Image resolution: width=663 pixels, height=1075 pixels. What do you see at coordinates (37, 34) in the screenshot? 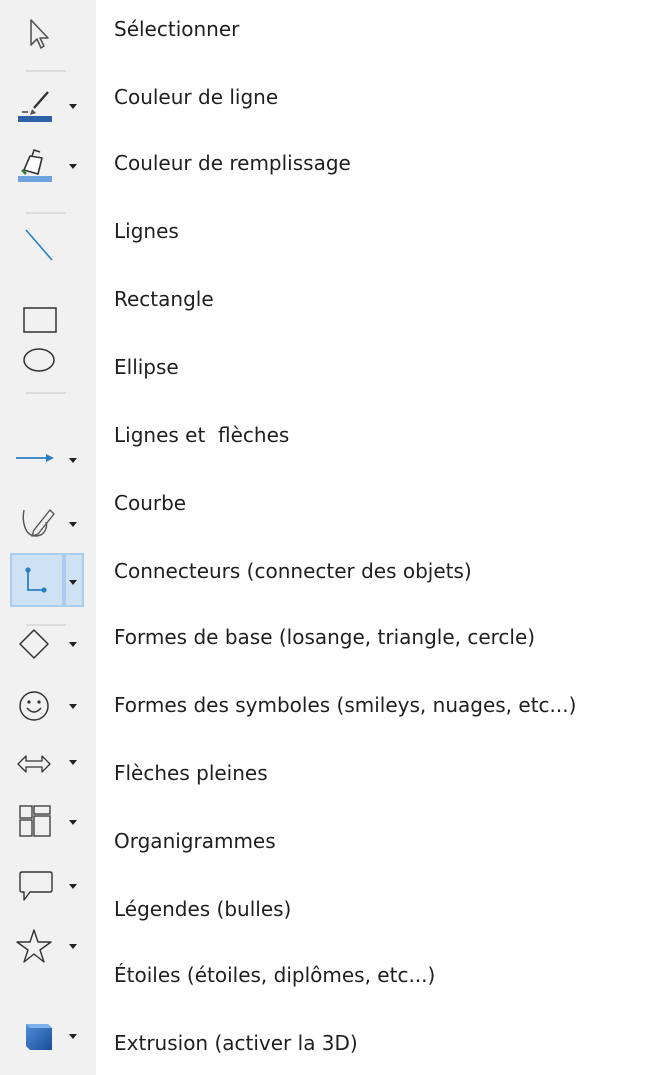
I see `cursor-arrow-icon` at bounding box center [37, 34].